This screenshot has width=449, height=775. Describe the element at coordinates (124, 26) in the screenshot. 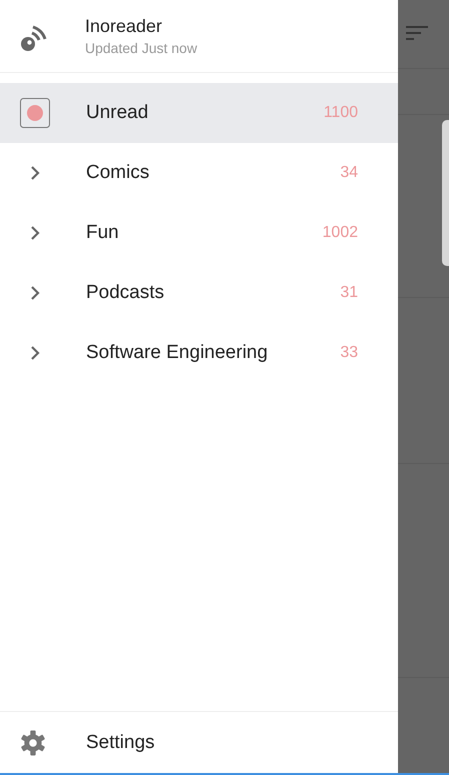

I see `app-title: Inoreader` at that location.